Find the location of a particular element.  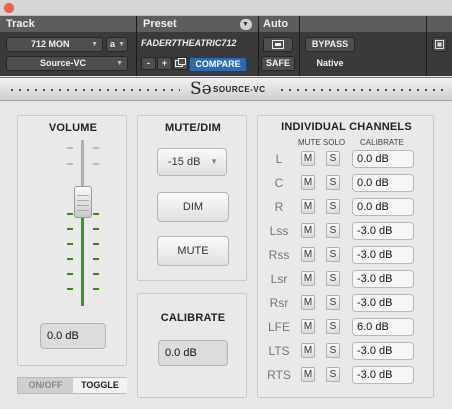

plugin-logo-strip: Sǝ SOURCE-VC is located at coordinates (226, 89).